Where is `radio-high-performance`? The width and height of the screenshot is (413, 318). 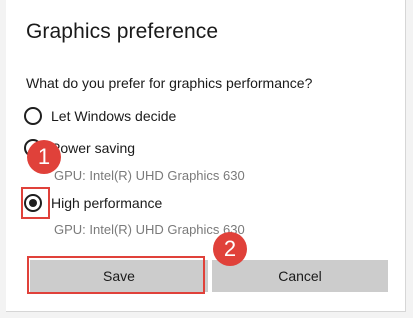 radio-high-performance is located at coordinates (33, 203).